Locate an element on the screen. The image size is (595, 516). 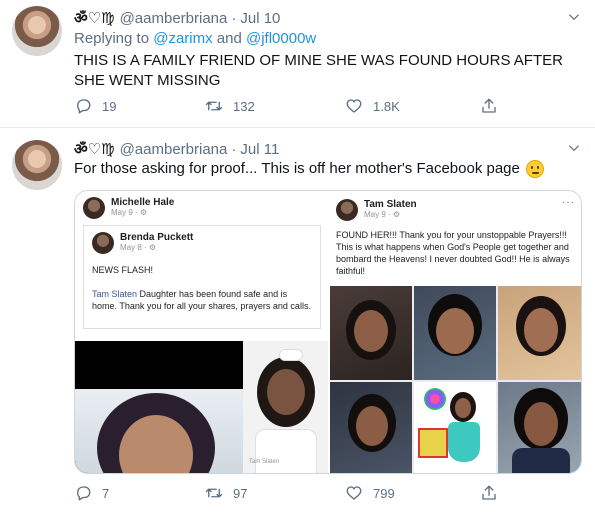
gift-box is located at coordinates (433, 443).